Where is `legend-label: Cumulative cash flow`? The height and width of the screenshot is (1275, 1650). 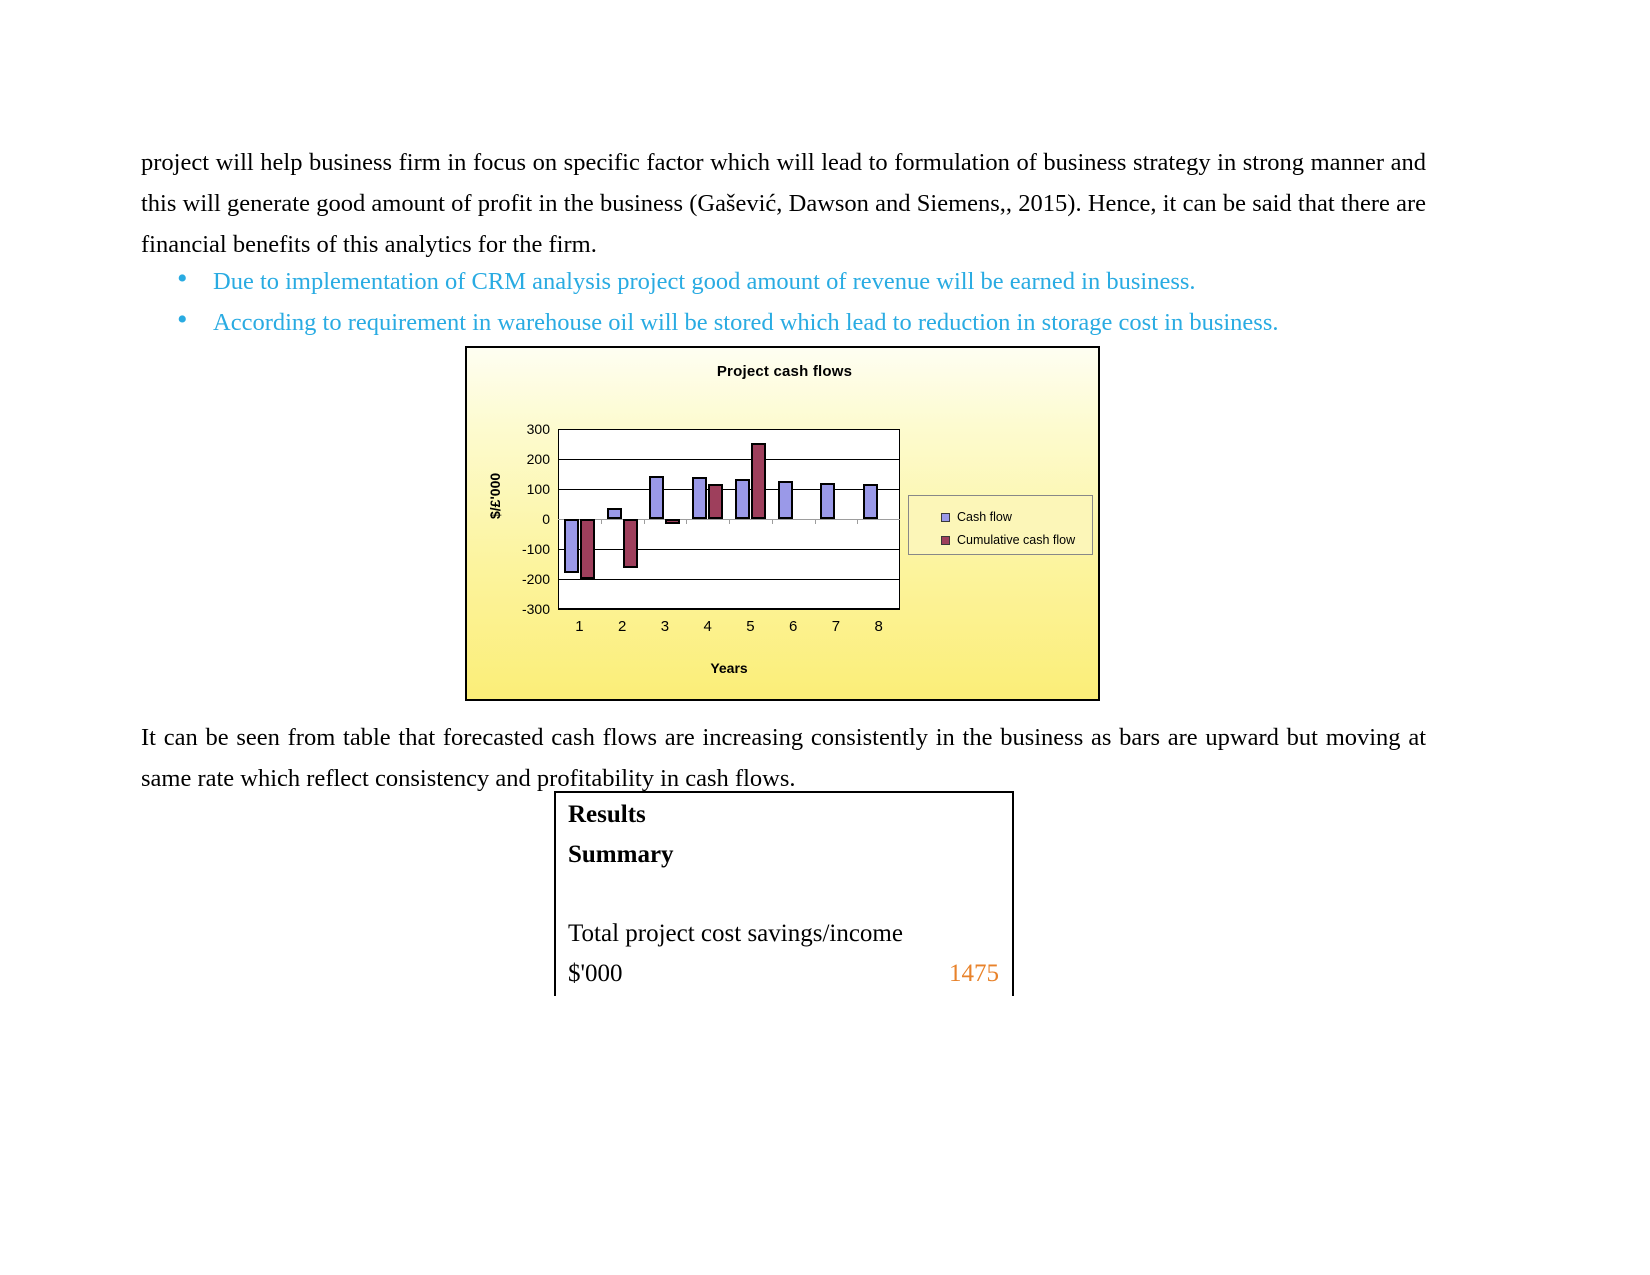 legend-label: Cumulative cash flow is located at coordinates (1016, 540).